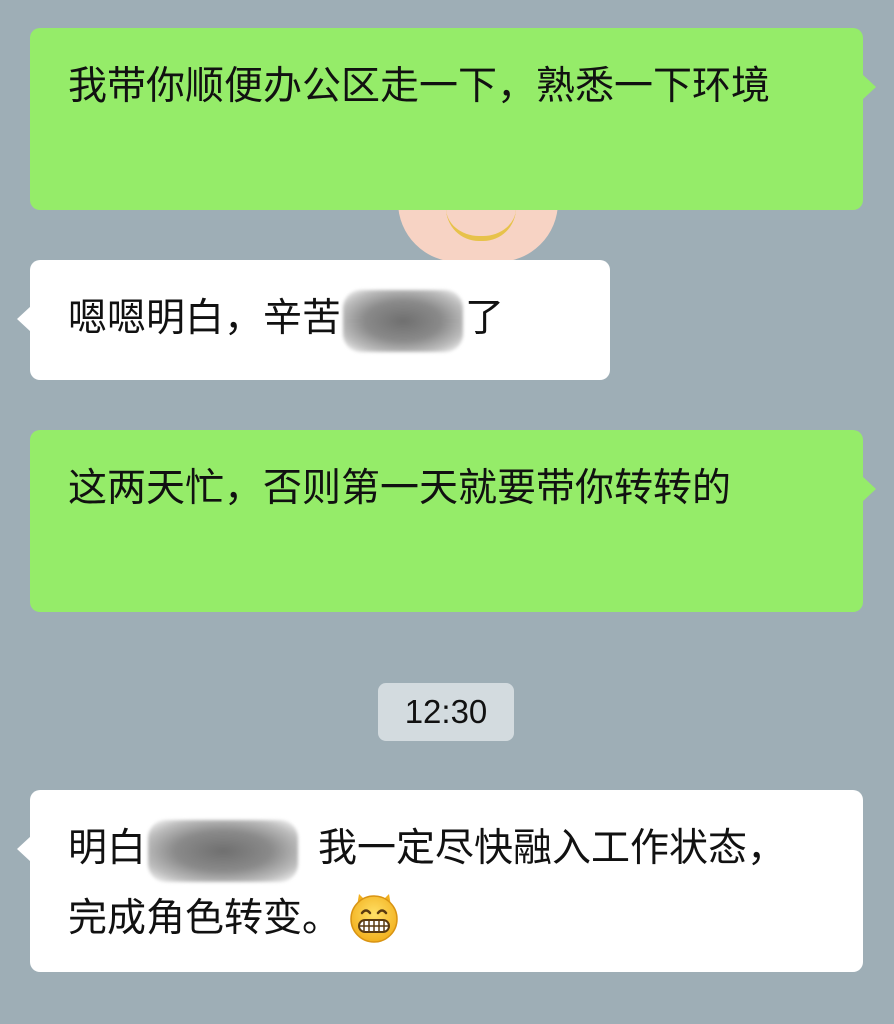 This screenshot has height=1024, width=894. What do you see at coordinates (374, 918) in the screenshot?
I see `grinning-face-emoji` at bounding box center [374, 918].